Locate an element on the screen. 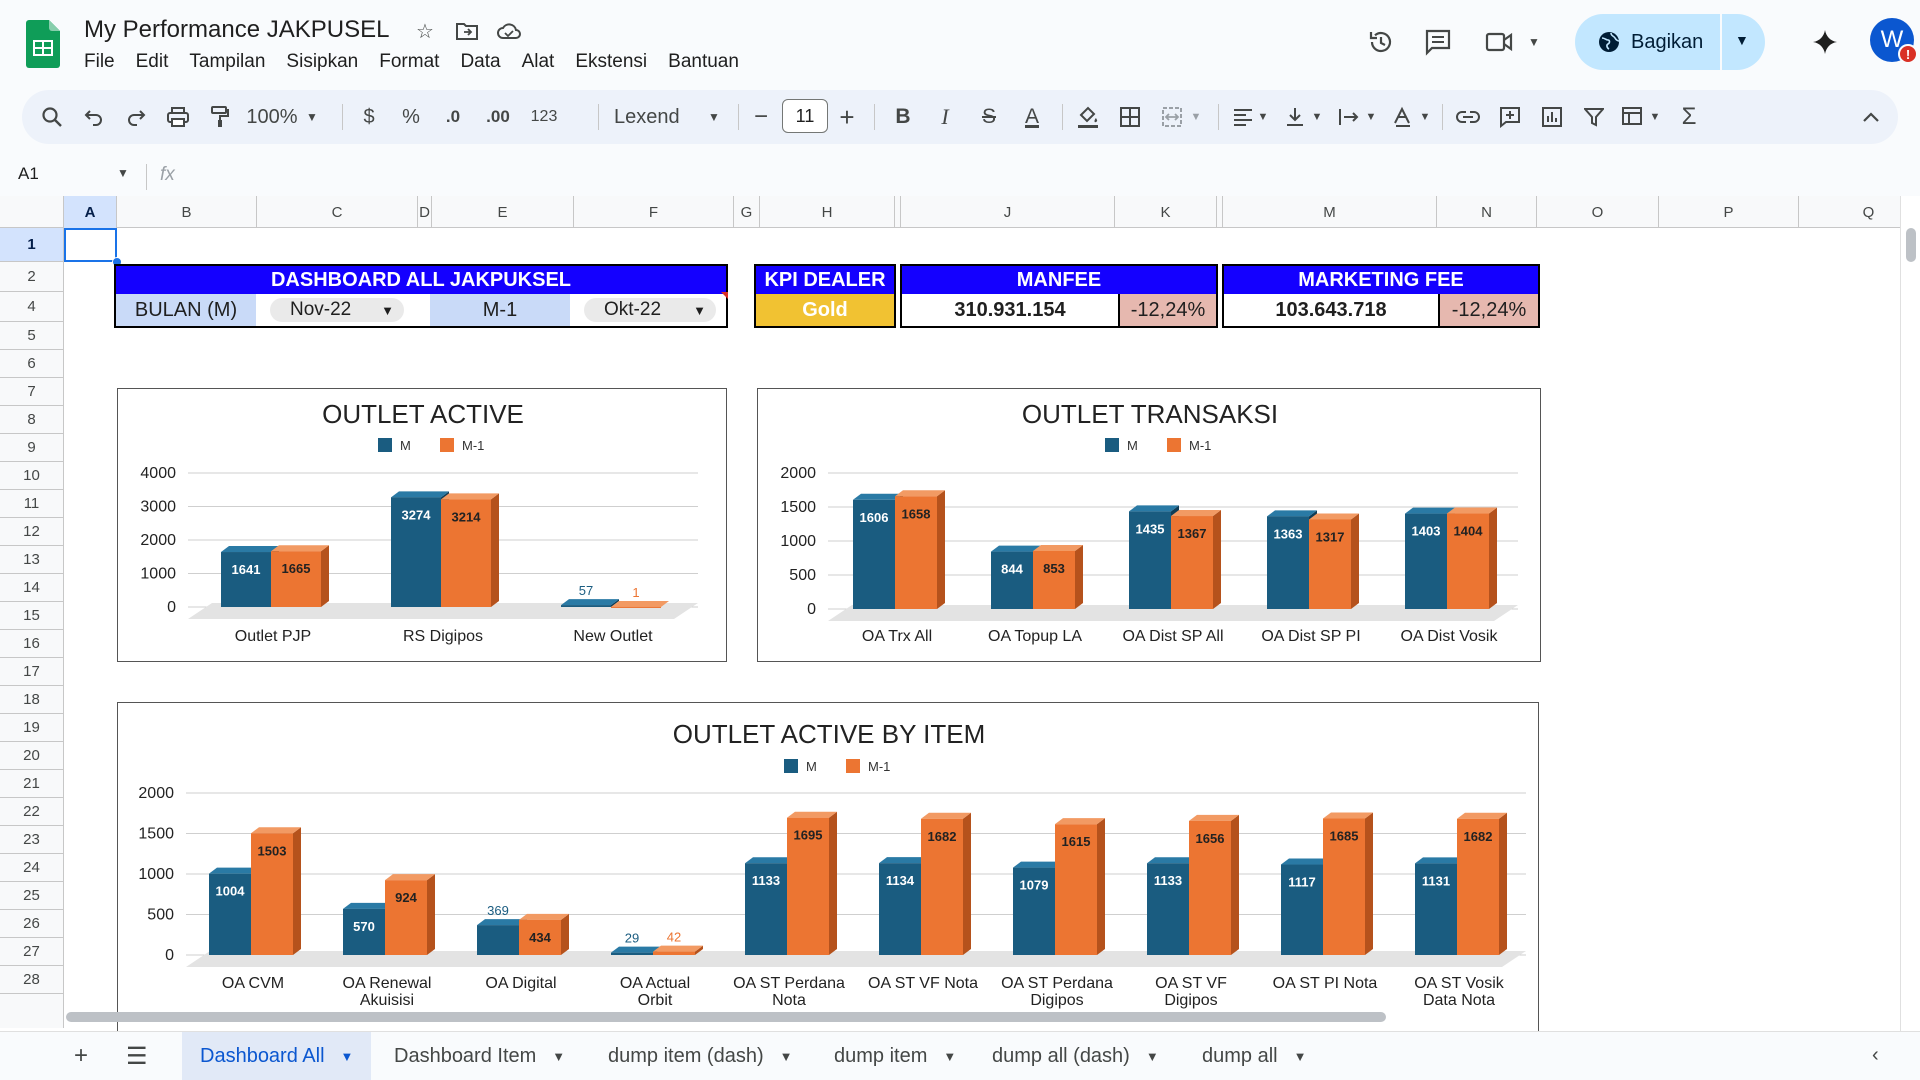 The width and height of the screenshot is (1920, 1080). bulan-select: Nov-22 ▼ is located at coordinates (337, 310).